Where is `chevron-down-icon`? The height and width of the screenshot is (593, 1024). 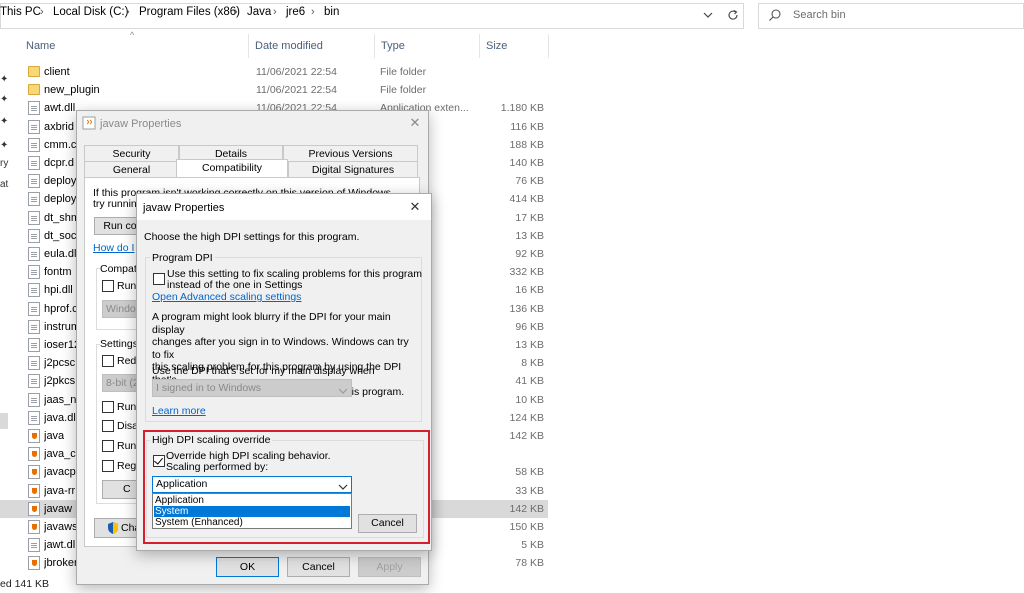 chevron-down-icon is located at coordinates (343, 485).